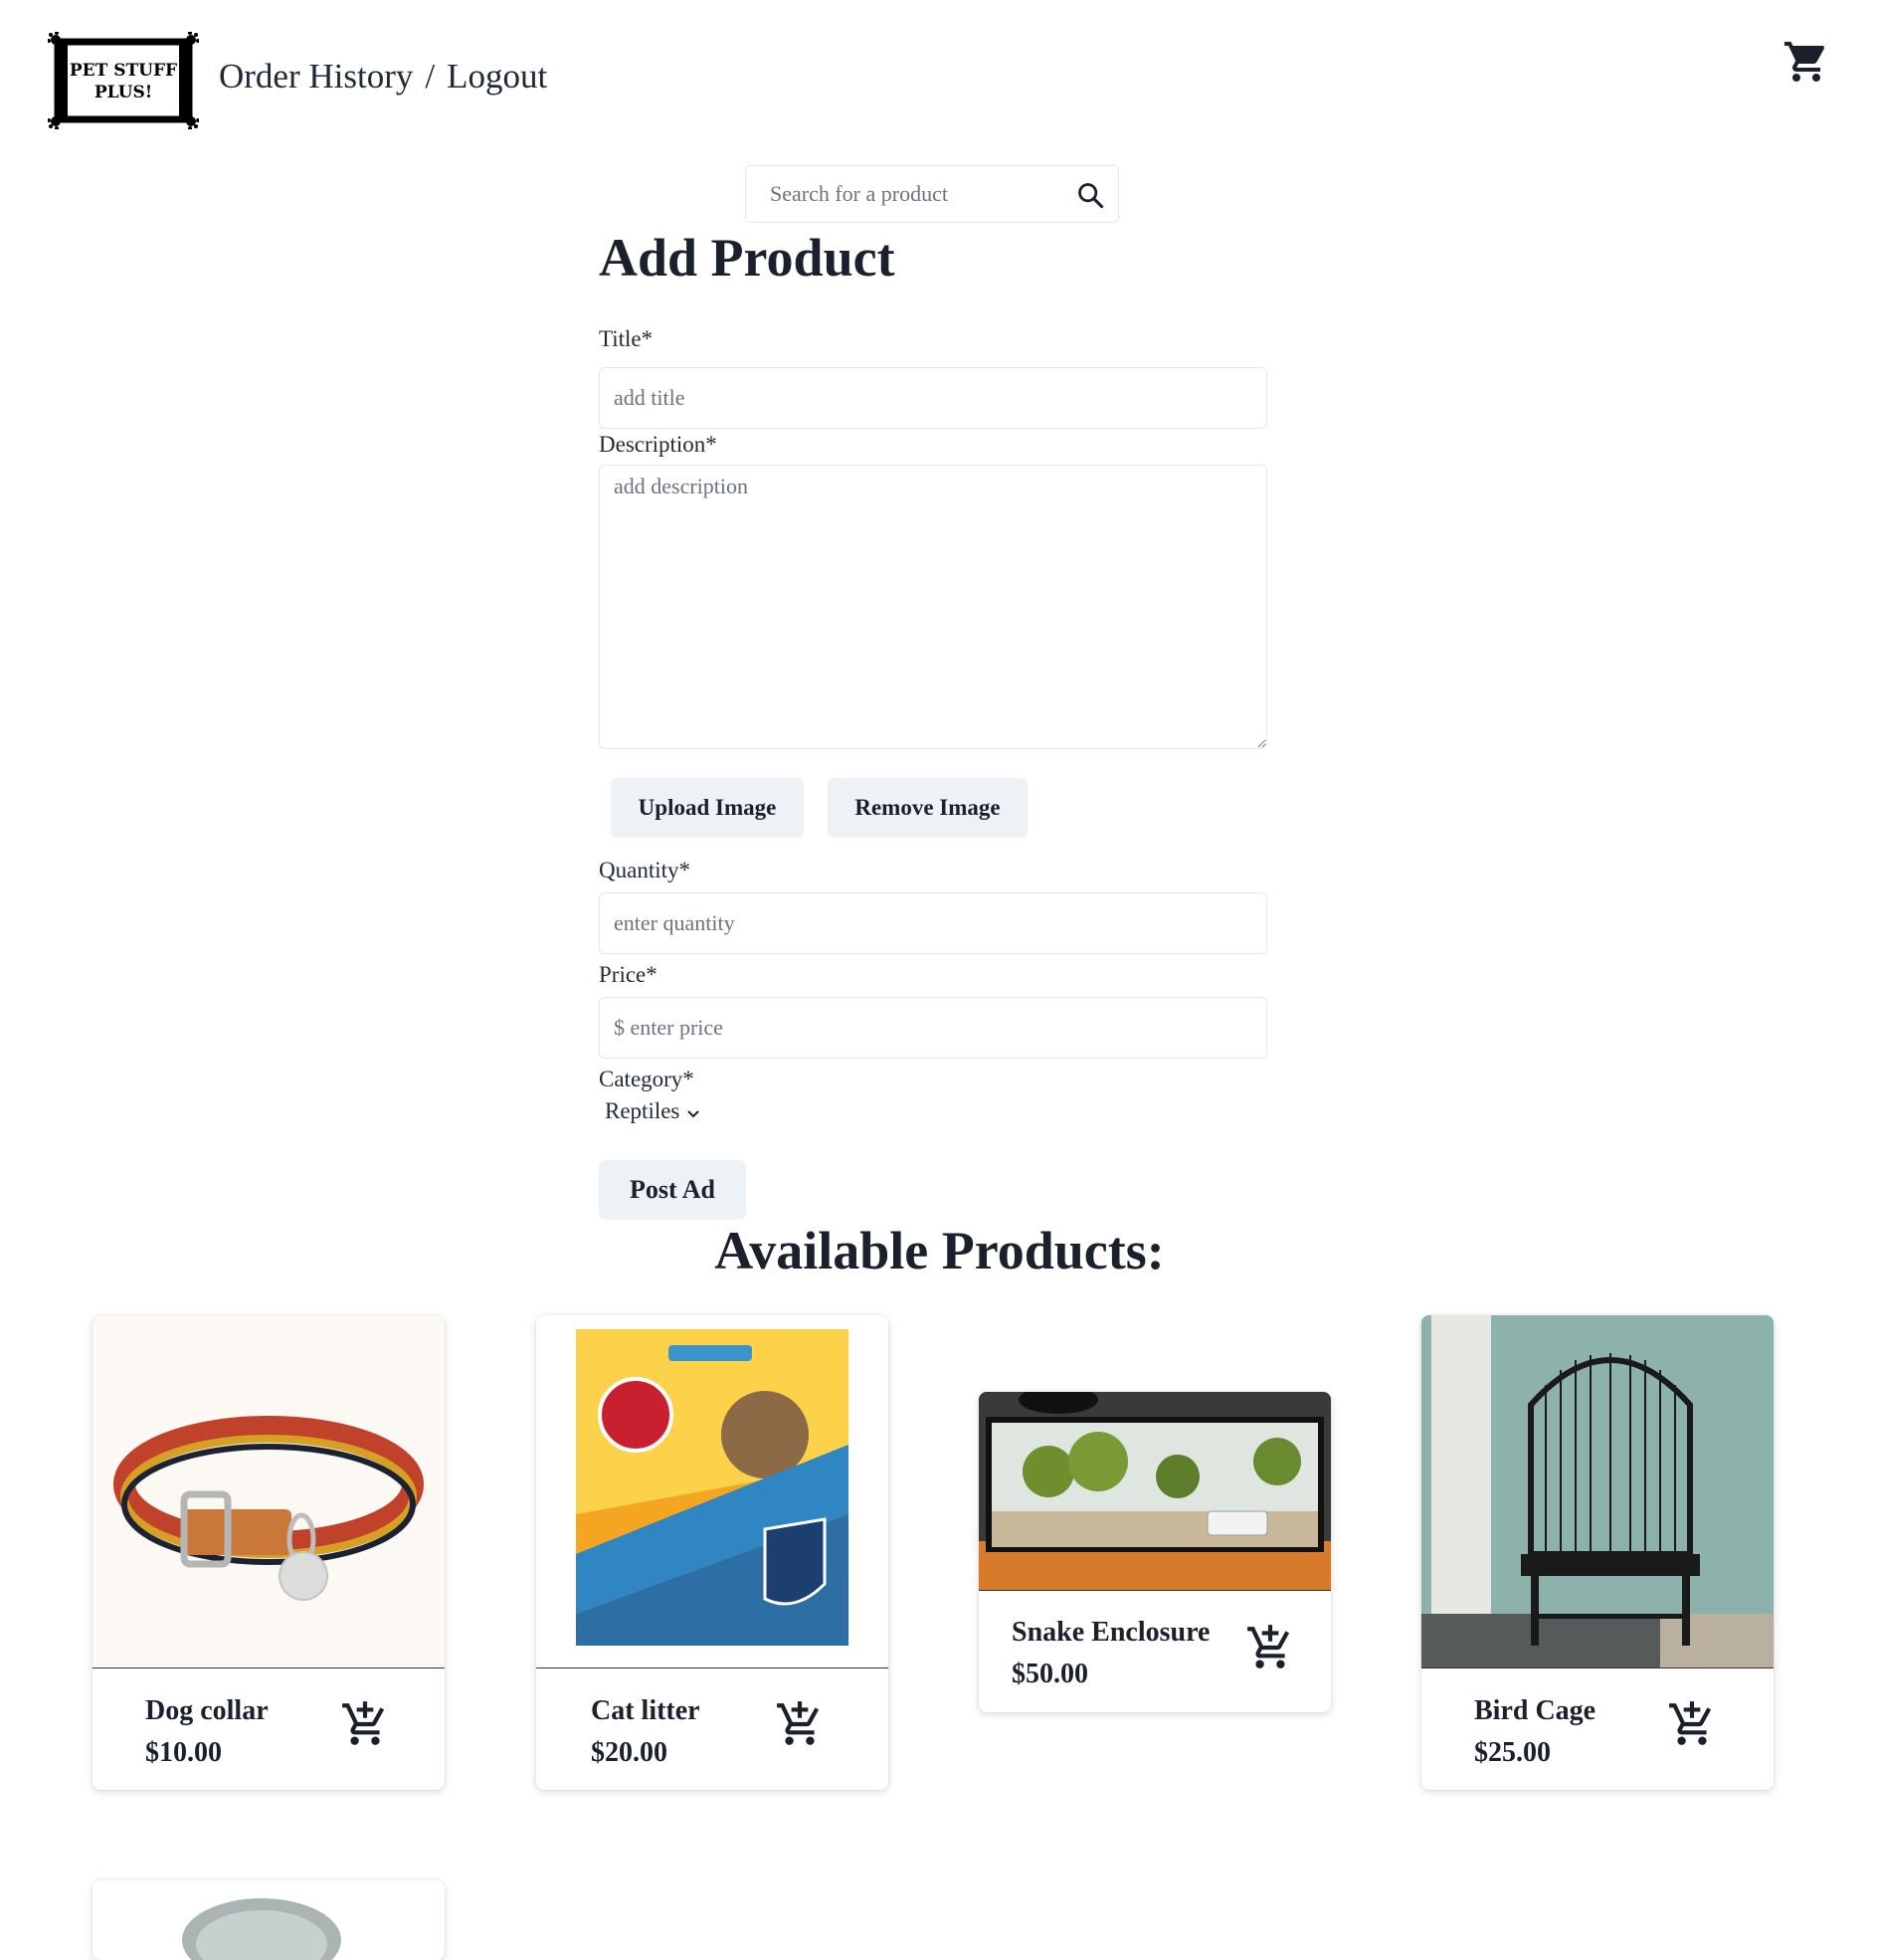 The width and height of the screenshot is (1877, 1960). I want to click on search-icon, so click(1090, 195).